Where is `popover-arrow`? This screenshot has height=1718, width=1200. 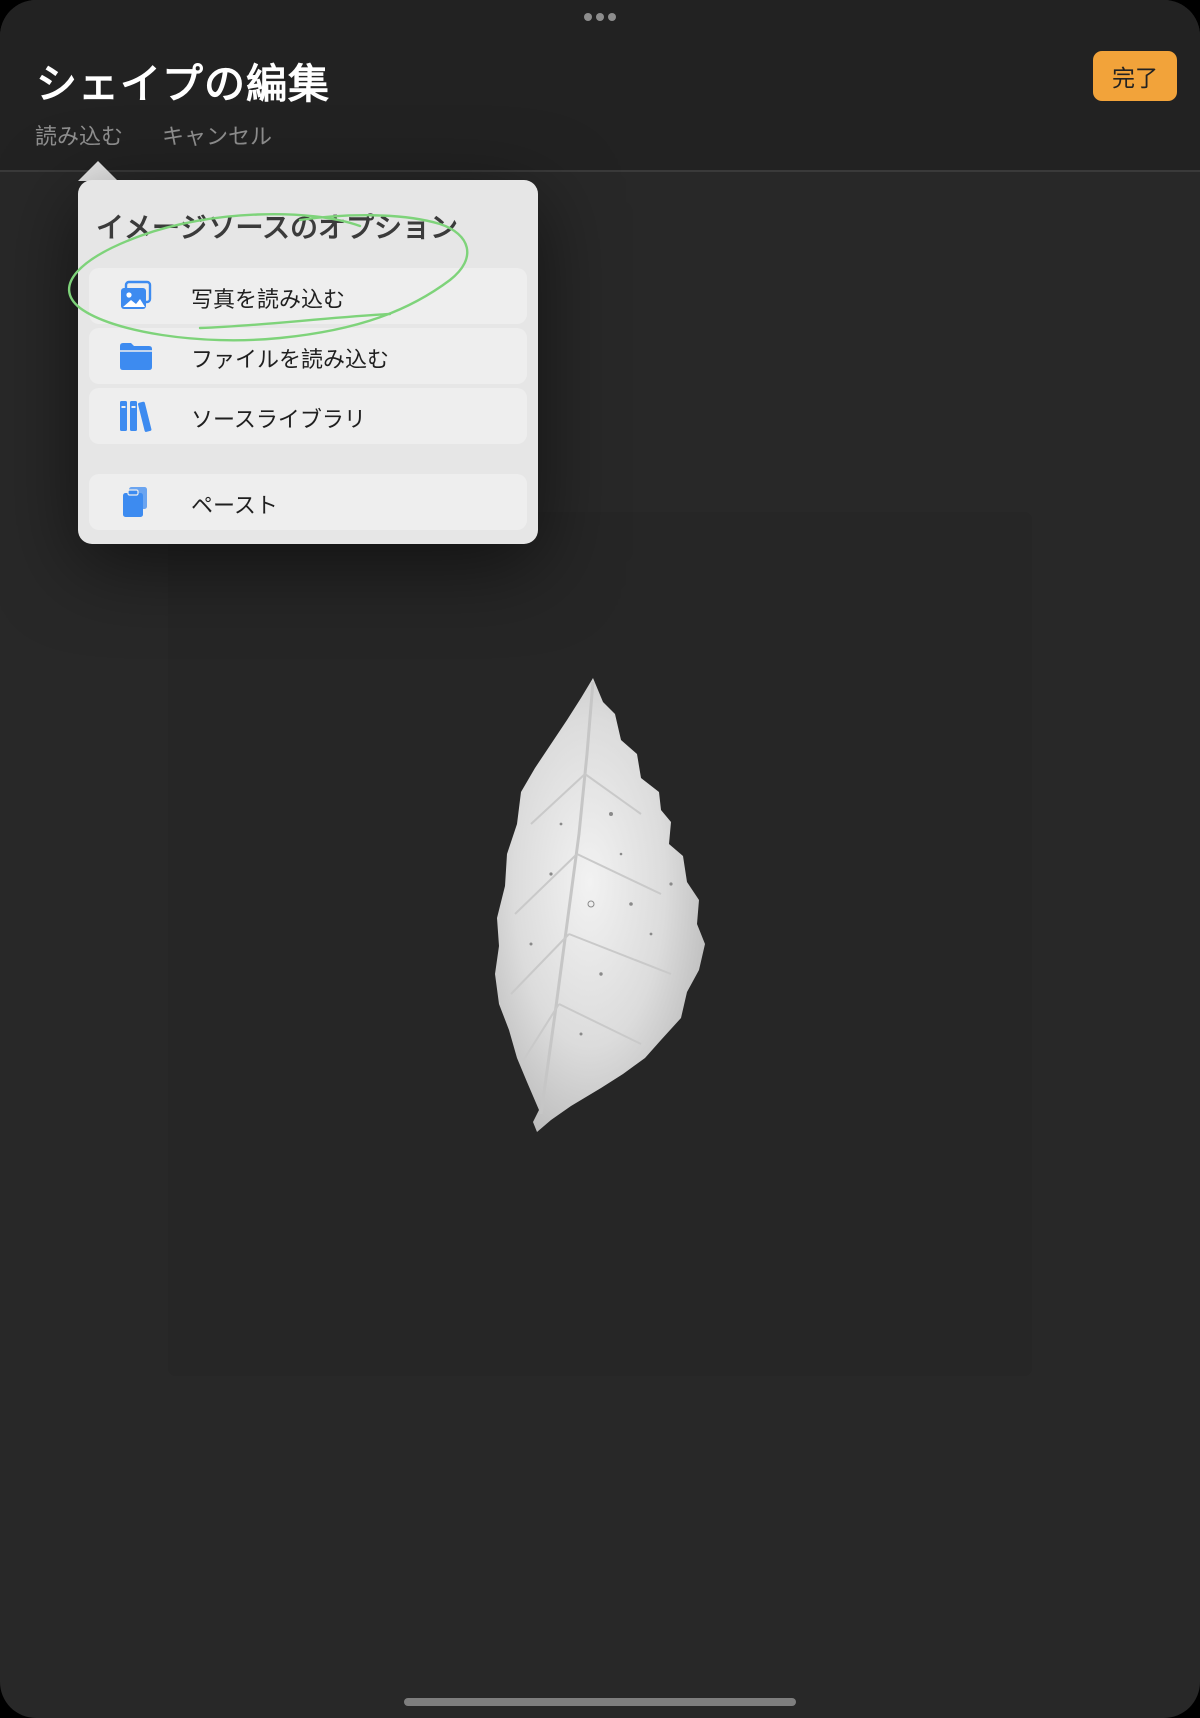
popover-arrow is located at coordinates (98, 171).